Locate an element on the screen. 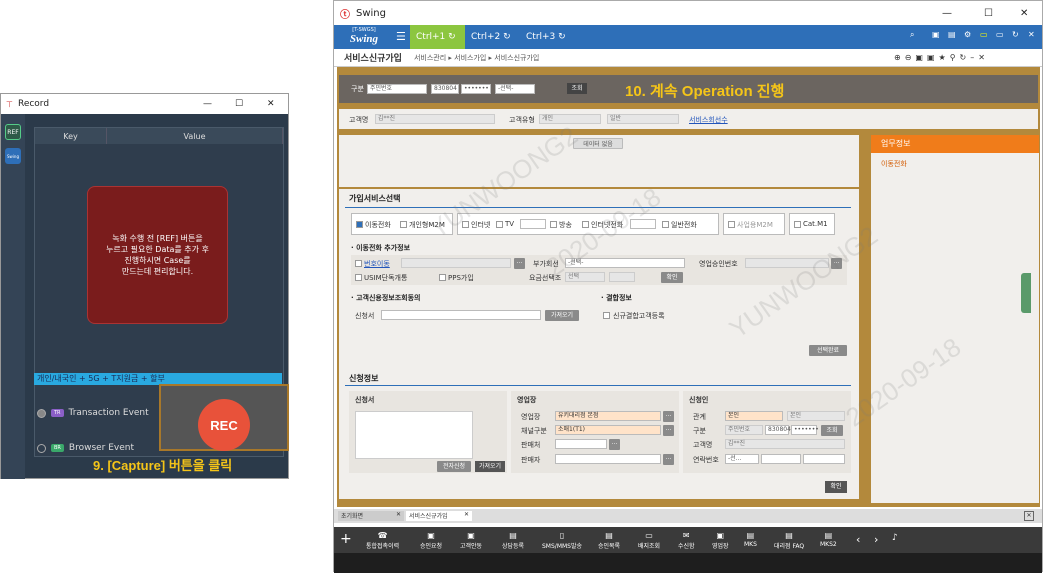 Image resolution: width=1043 pixels, height=573 pixels. rel-select: 본인 is located at coordinates (754, 416).